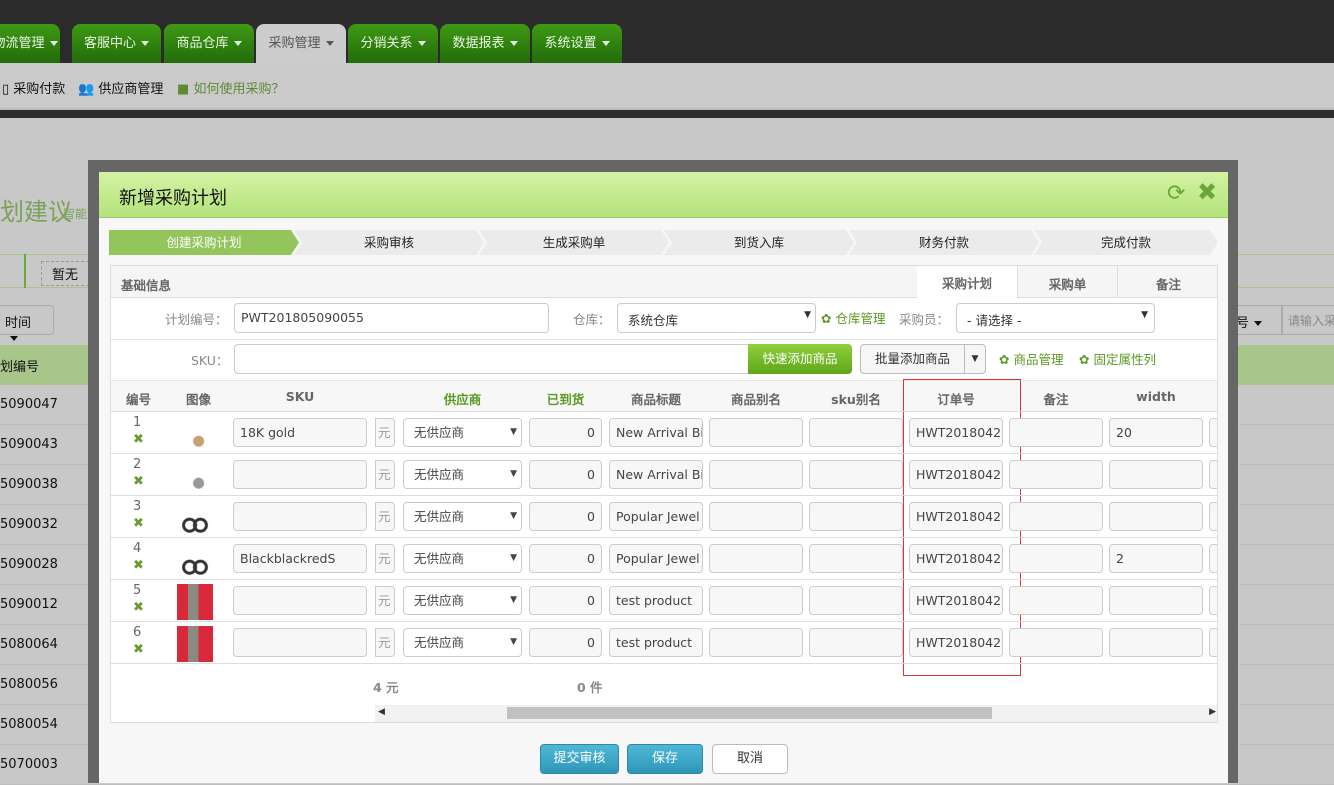 This screenshot has width=1334, height=785. Describe the element at coordinates (393, 43) in the screenshot. I see `nav-tab: 分销关系` at that location.